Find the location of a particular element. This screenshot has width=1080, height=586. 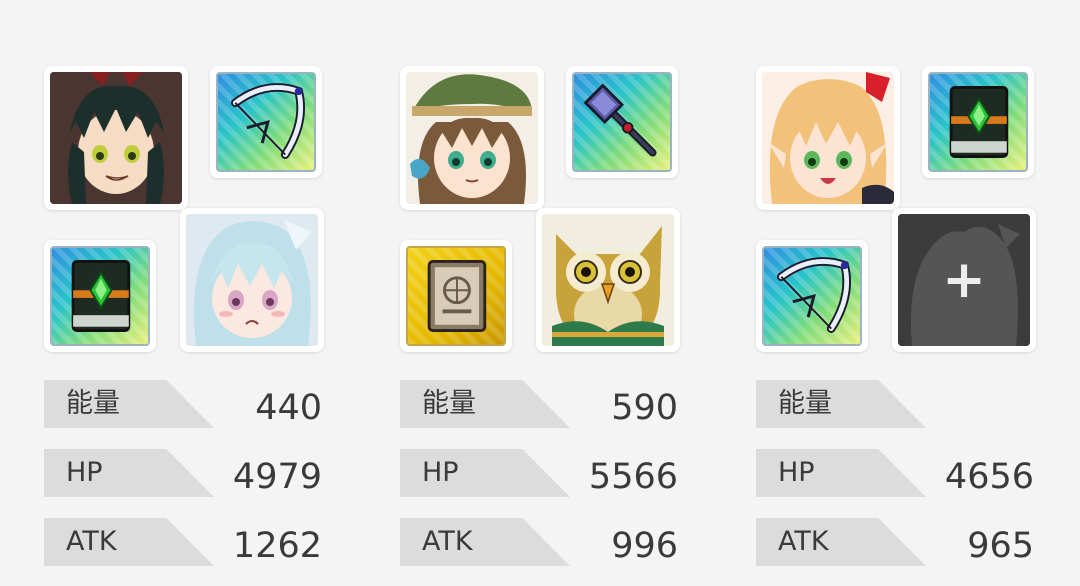

stat-value: 590 is located at coordinates (644, 408).